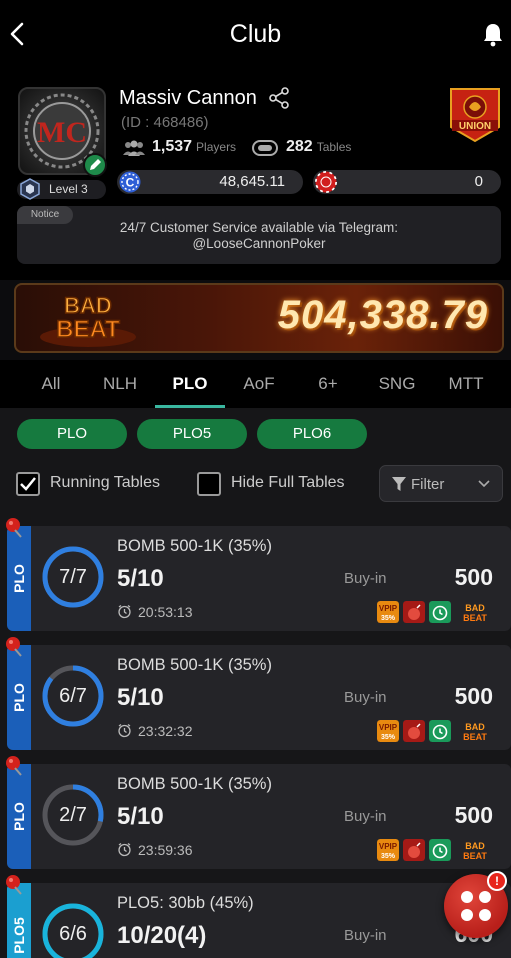  Describe the element at coordinates (73, 934) in the screenshot. I see `seats-count: 6/6` at that location.